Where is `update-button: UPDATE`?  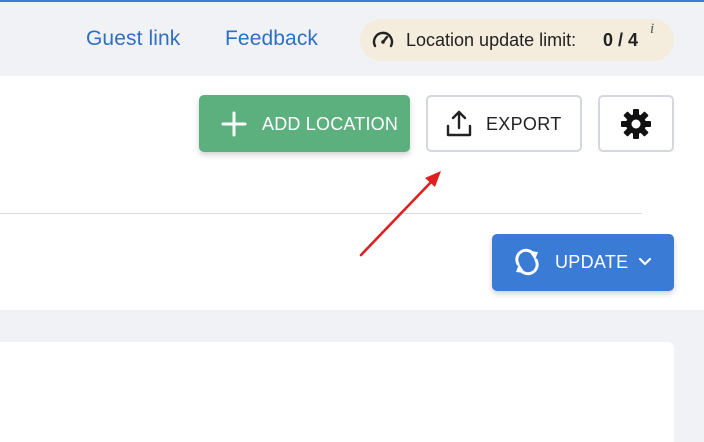
update-button: UPDATE is located at coordinates (583, 262).